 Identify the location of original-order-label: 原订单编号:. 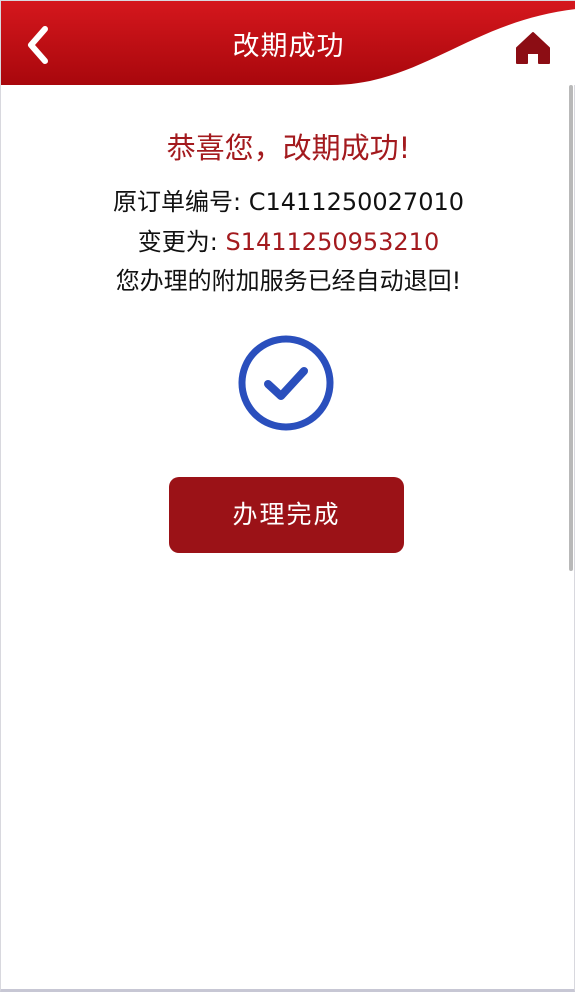
(177, 202).